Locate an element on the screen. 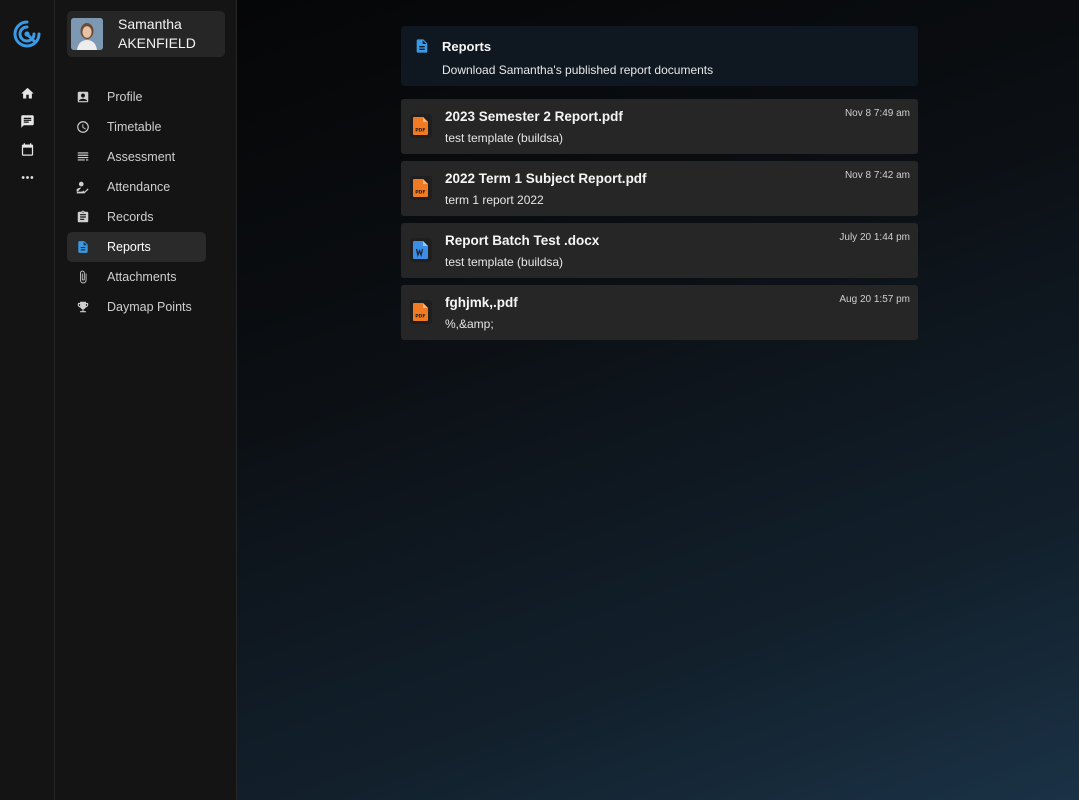 This screenshot has height=800, width=1079. sidebar-item-label: Assessment is located at coordinates (141, 157).